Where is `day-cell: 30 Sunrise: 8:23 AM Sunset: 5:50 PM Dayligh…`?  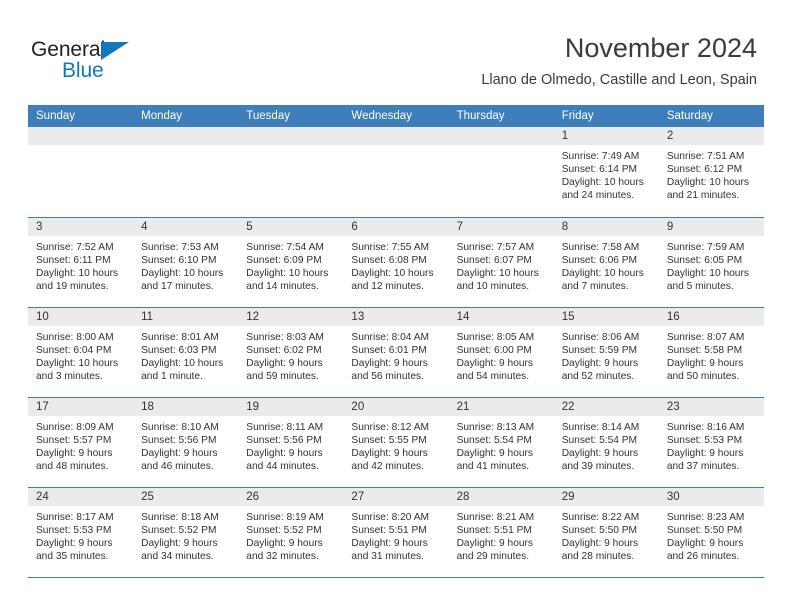
day-cell: 30 Sunrise: 8:23 AM Sunset: 5:50 PM Dayligh… is located at coordinates (711, 532).